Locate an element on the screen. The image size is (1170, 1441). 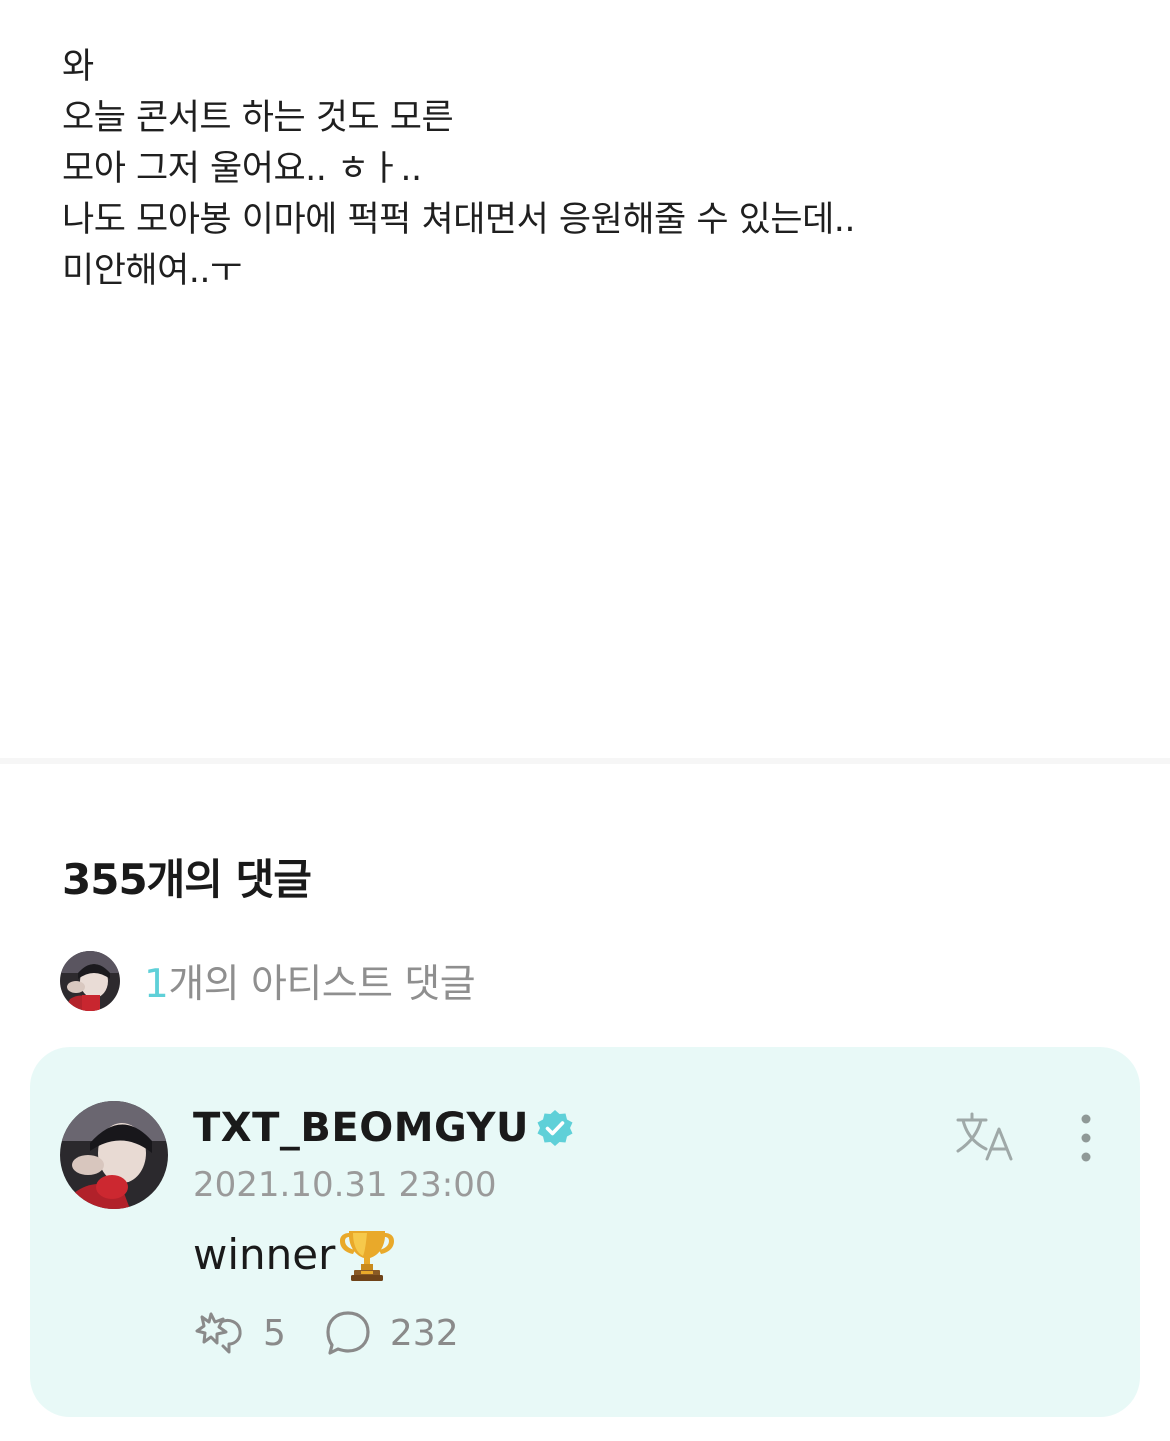
post-line: 오늘 콘서트 하는 것도 모른 is located at coordinates (258, 118).